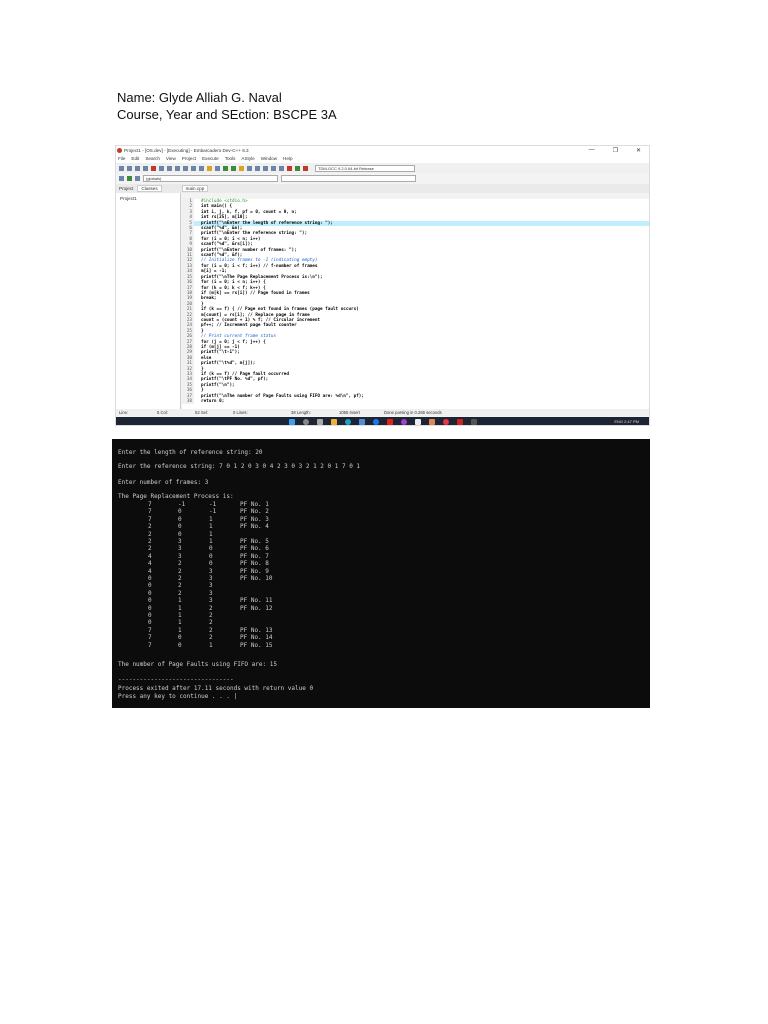 This screenshot has height=1024, width=768. What do you see at coordinates (431, 422) in the screenshot?
I see `app-icon` at bounding box center [431, 422].